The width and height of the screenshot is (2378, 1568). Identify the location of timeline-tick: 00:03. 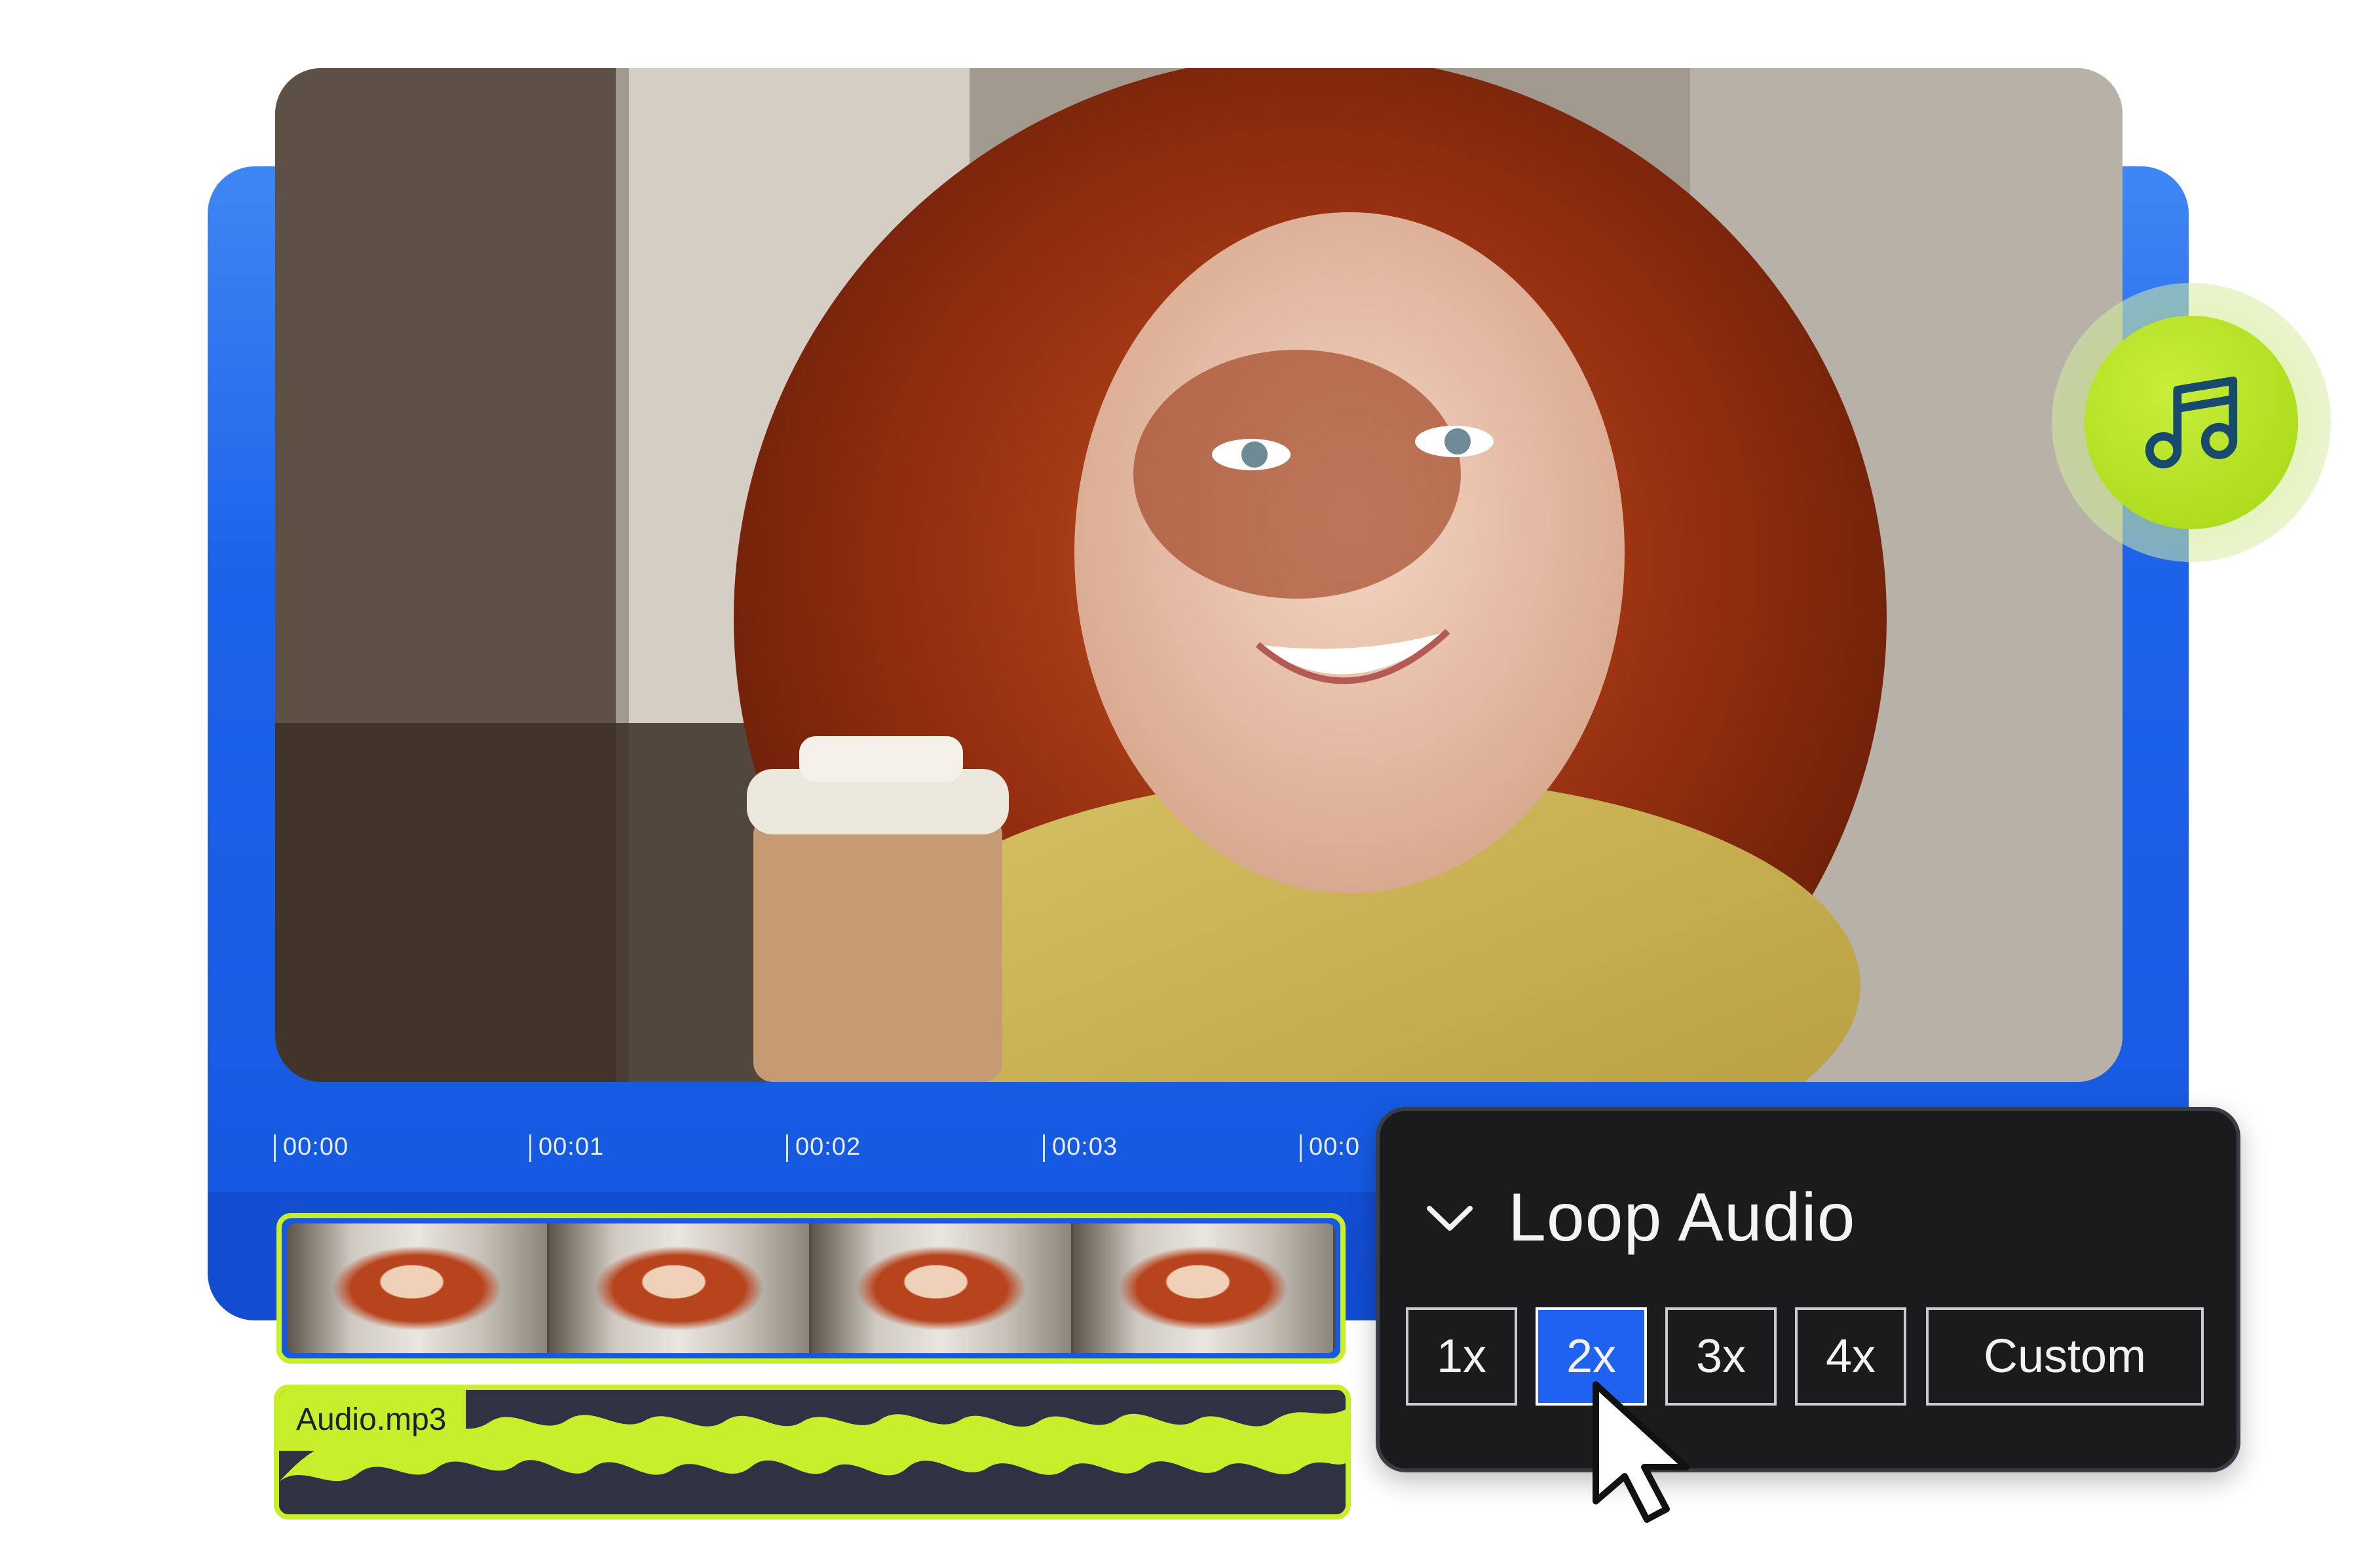
(1080, 1147).